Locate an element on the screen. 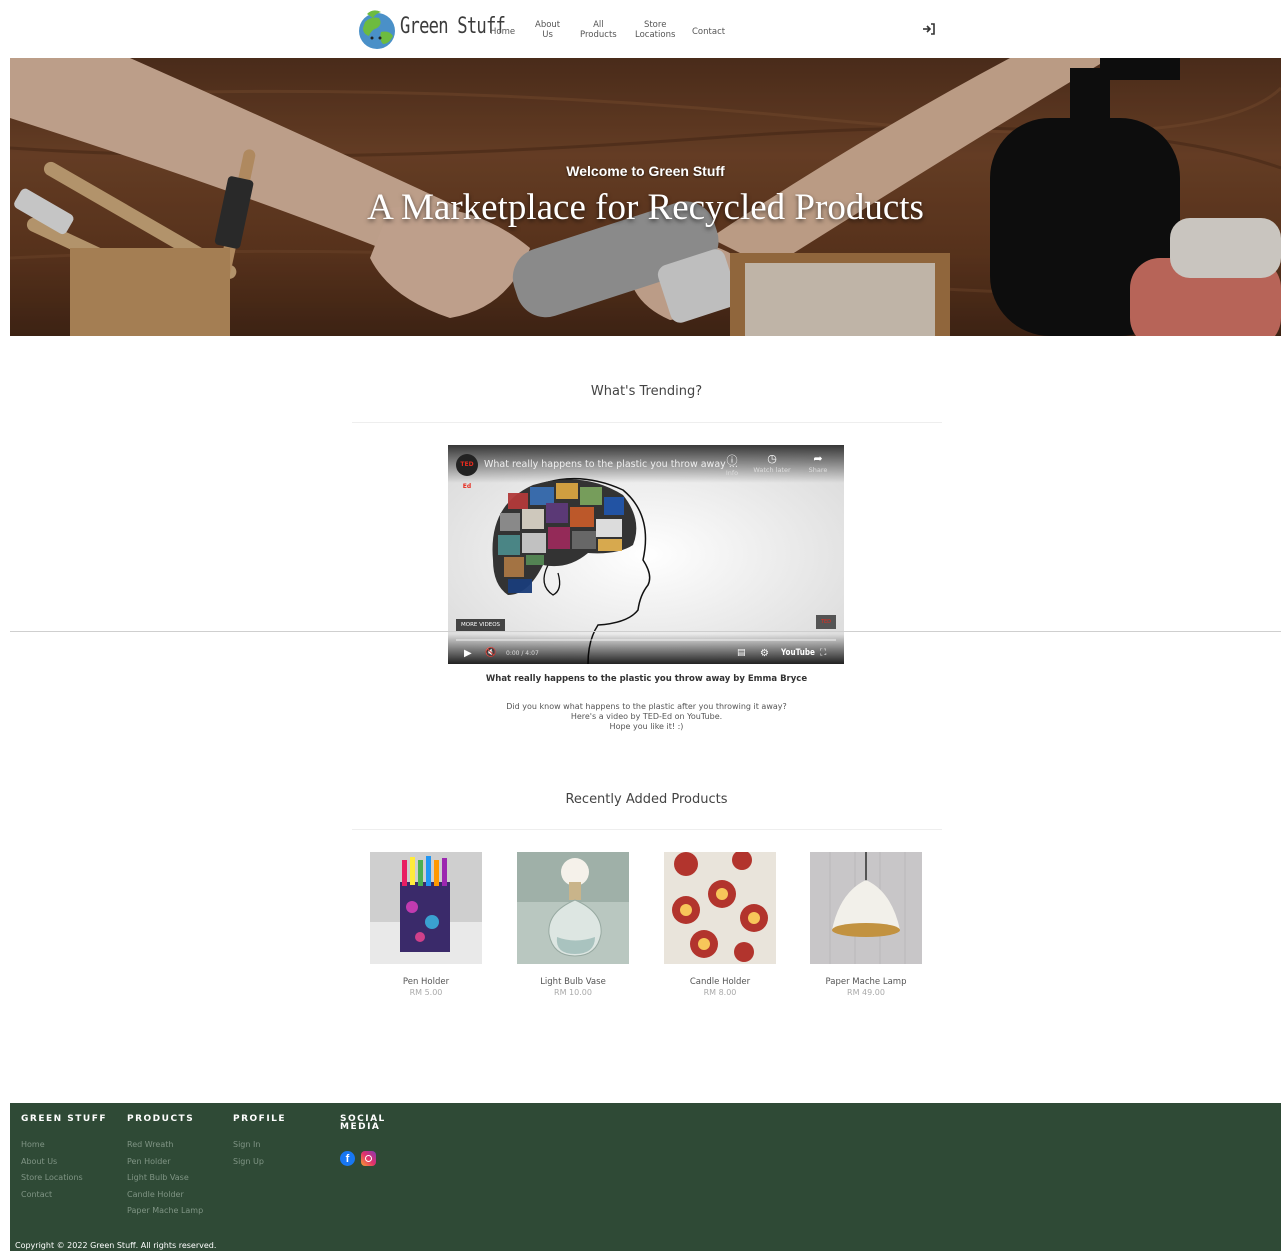  instagram-icon is located at coordinates (368, 1158).